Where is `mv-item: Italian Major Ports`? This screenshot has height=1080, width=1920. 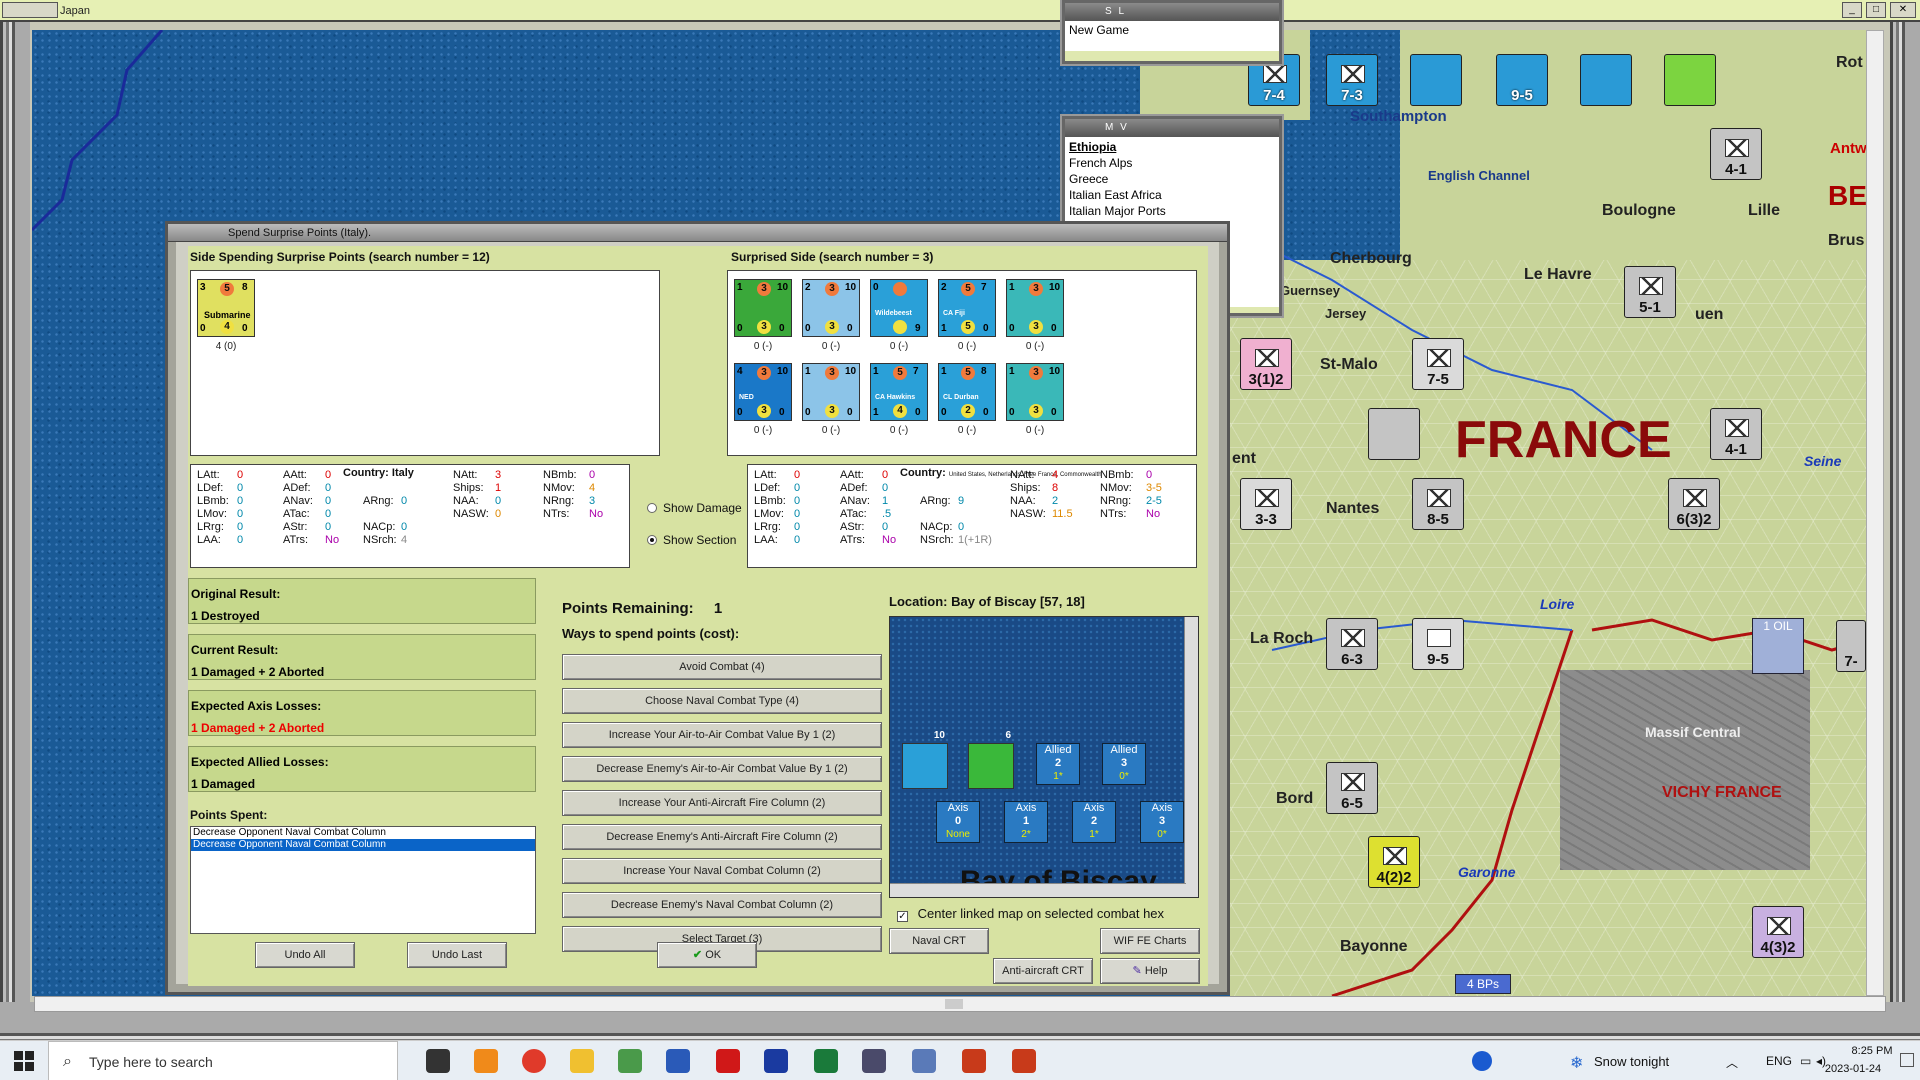
mv-item: Italian Major Ports is located at coordinates (1172, 211).